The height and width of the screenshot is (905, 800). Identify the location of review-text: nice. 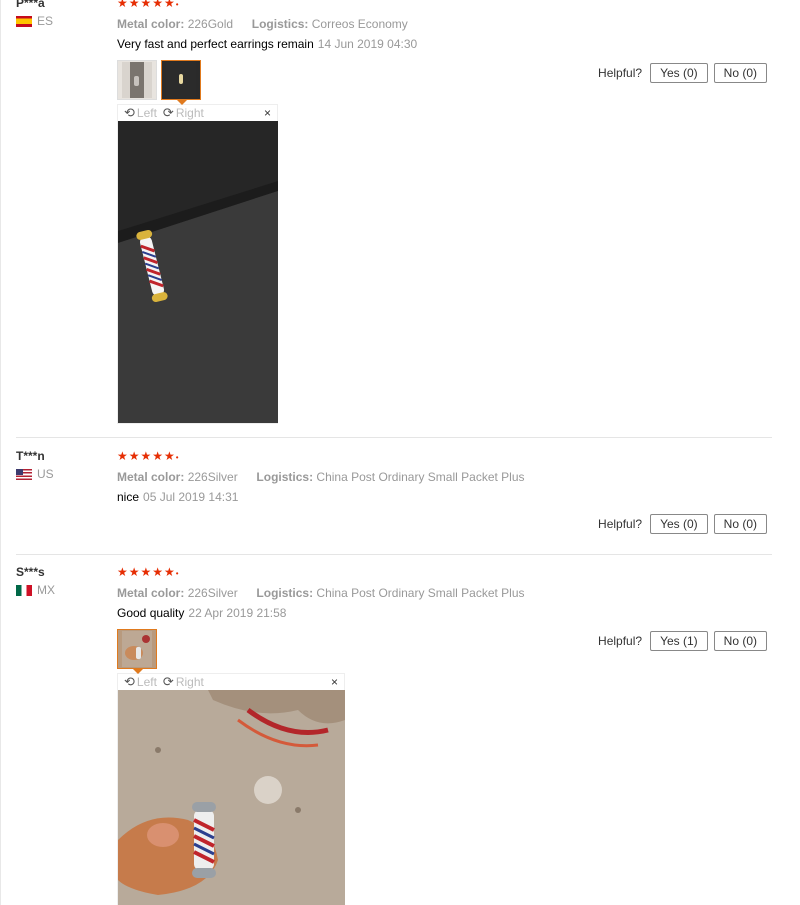
(128, 497).